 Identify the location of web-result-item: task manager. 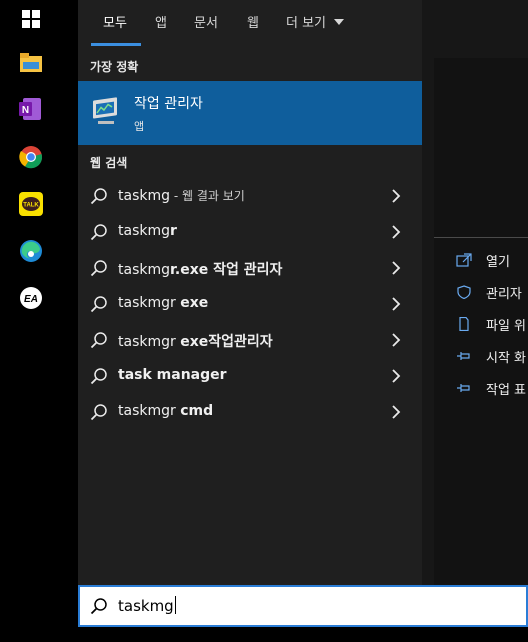
(250, 376).